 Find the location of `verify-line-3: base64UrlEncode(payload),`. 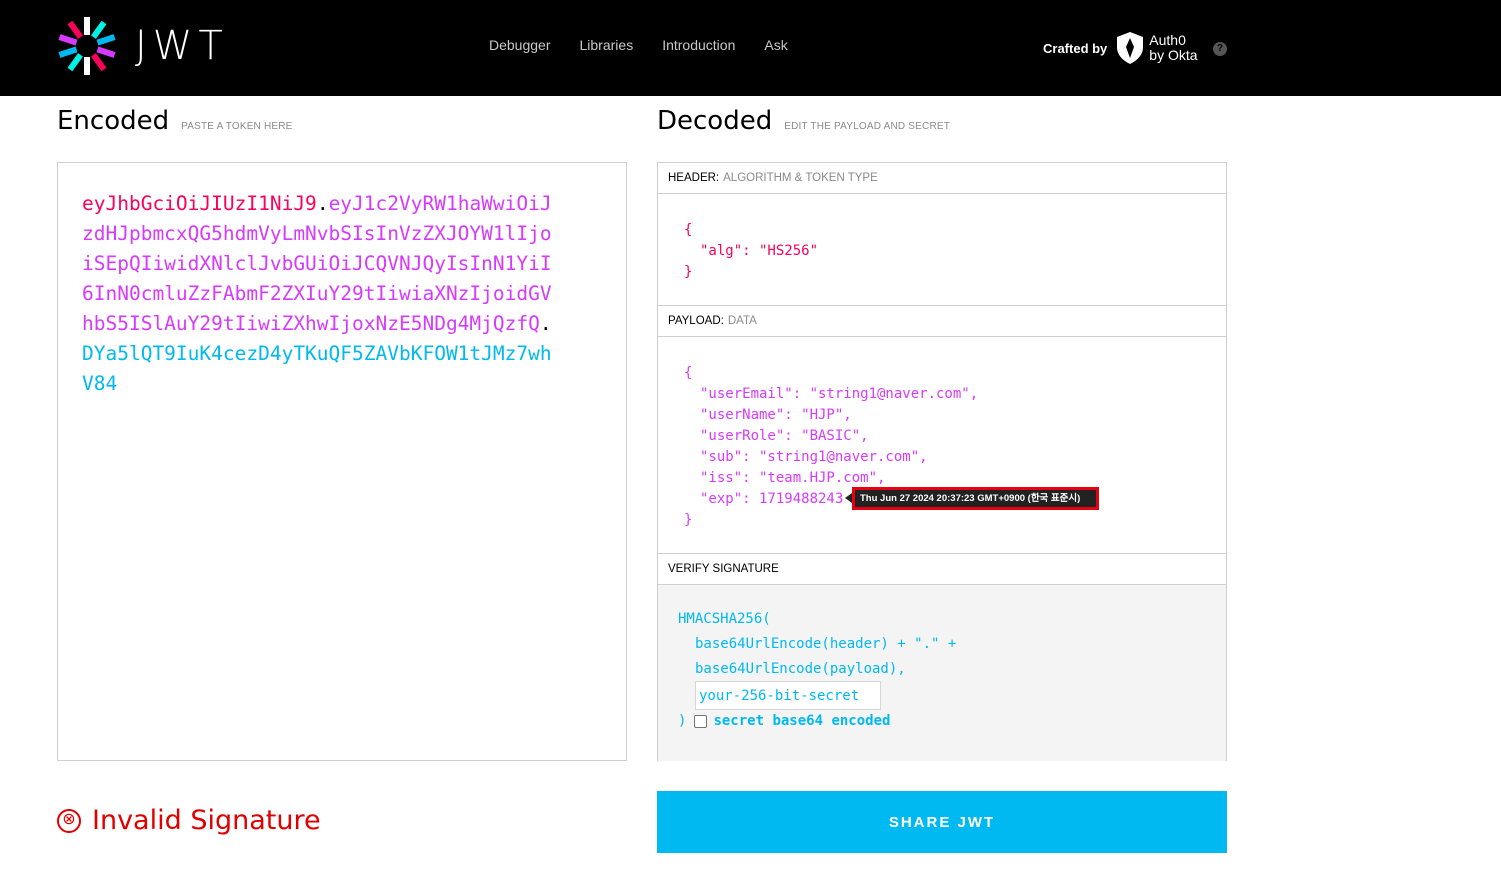

verify-line-3: base64UrlEncode(payload), is located at coordinates (800, 669).